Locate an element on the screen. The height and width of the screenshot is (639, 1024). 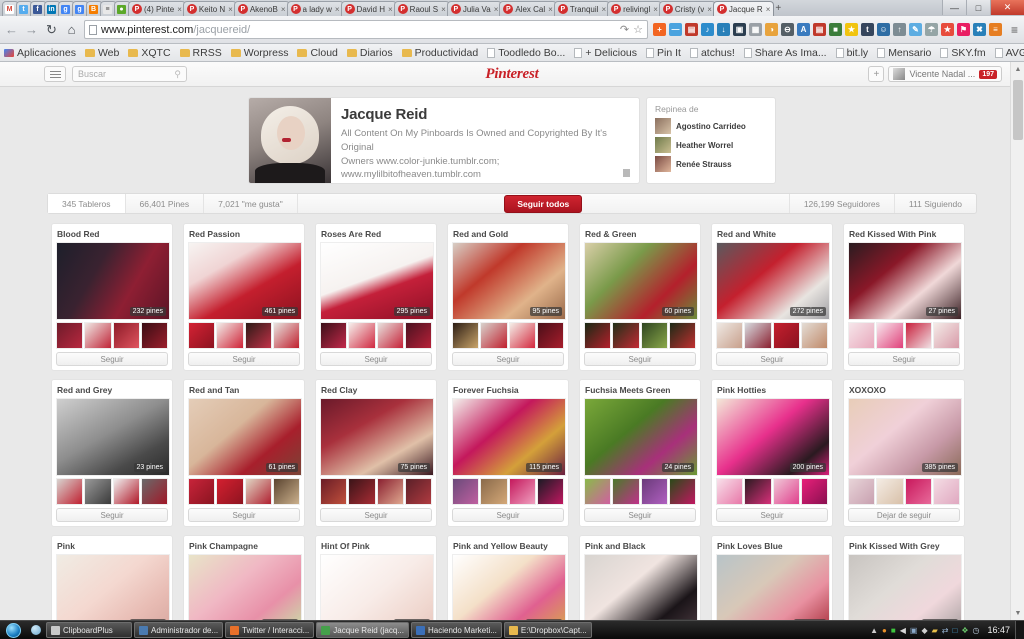
board-title: Forever Fuchsia is located at coordinates (508, 390).